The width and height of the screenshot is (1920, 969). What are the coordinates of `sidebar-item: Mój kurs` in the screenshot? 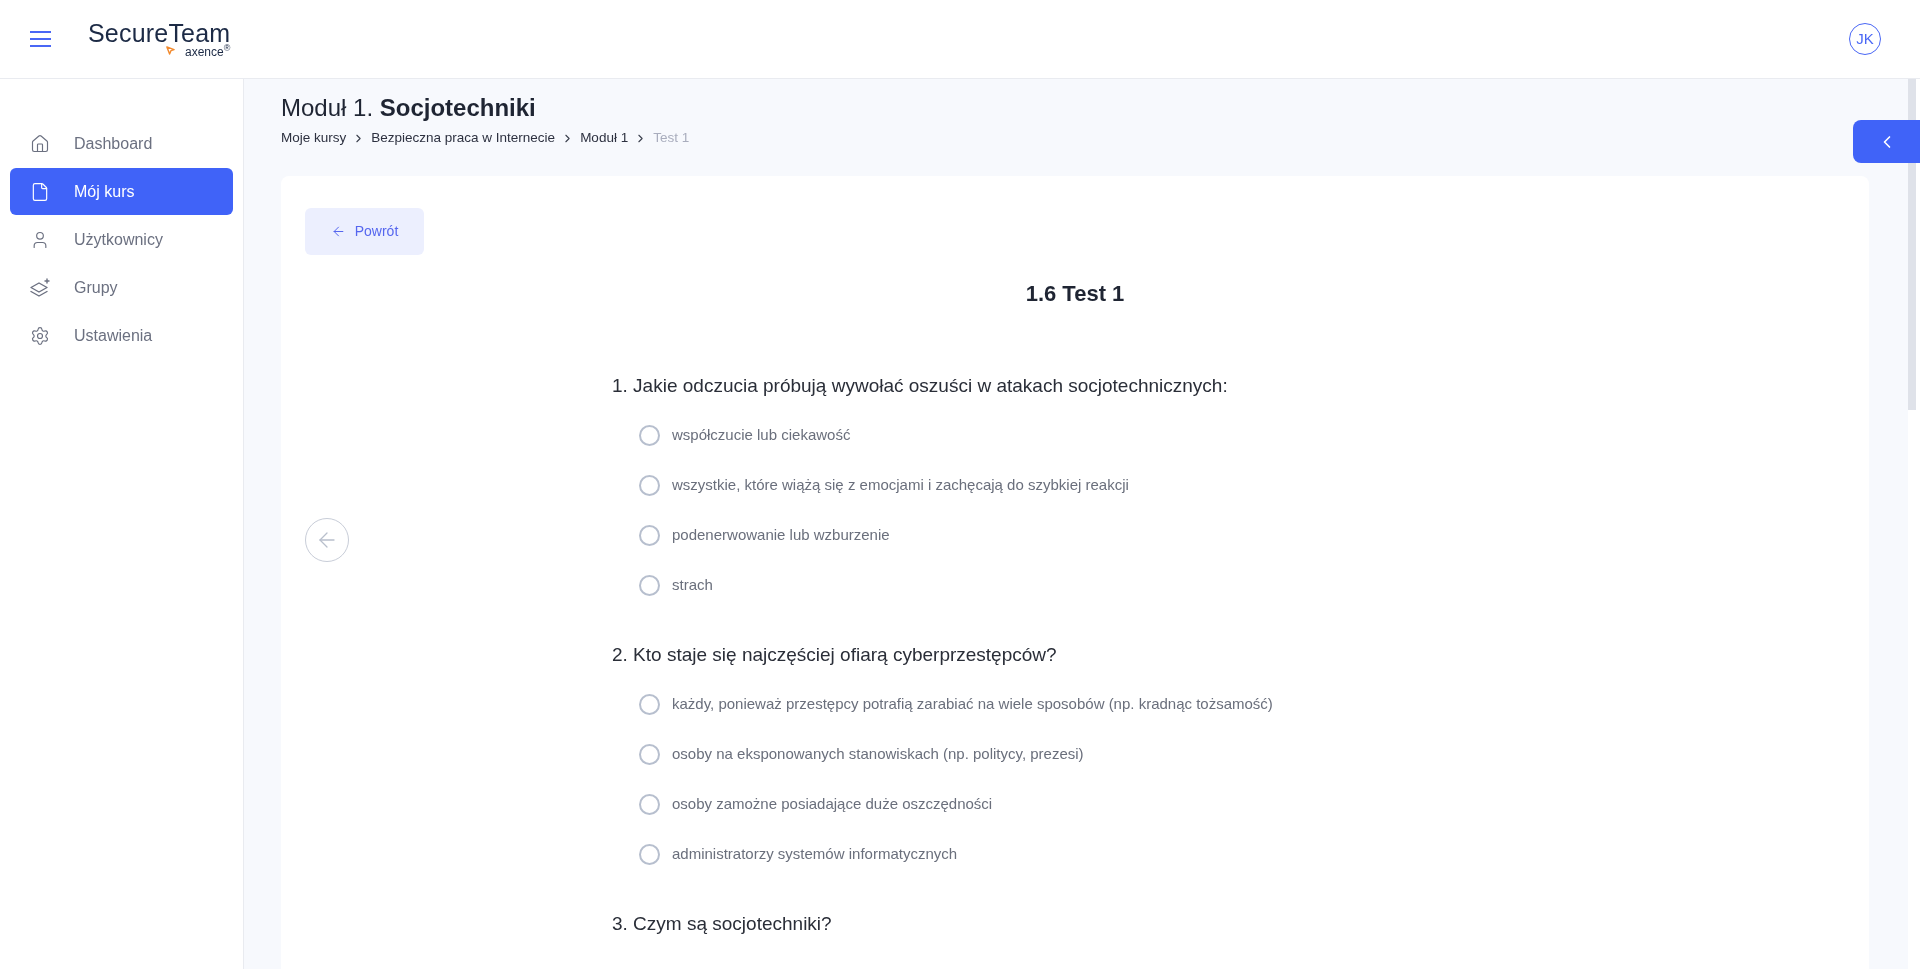 It's located at (121, 191).